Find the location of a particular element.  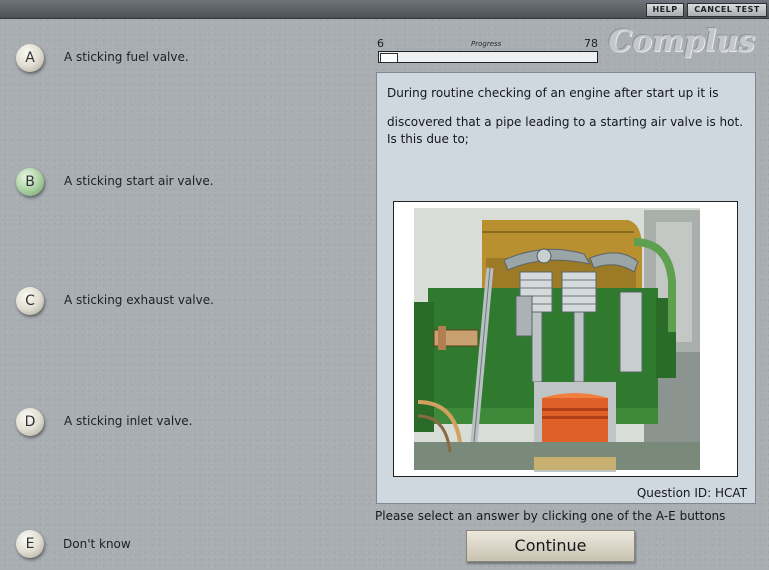

answer-e-text: Don't know is located at coordinates (97, 544).